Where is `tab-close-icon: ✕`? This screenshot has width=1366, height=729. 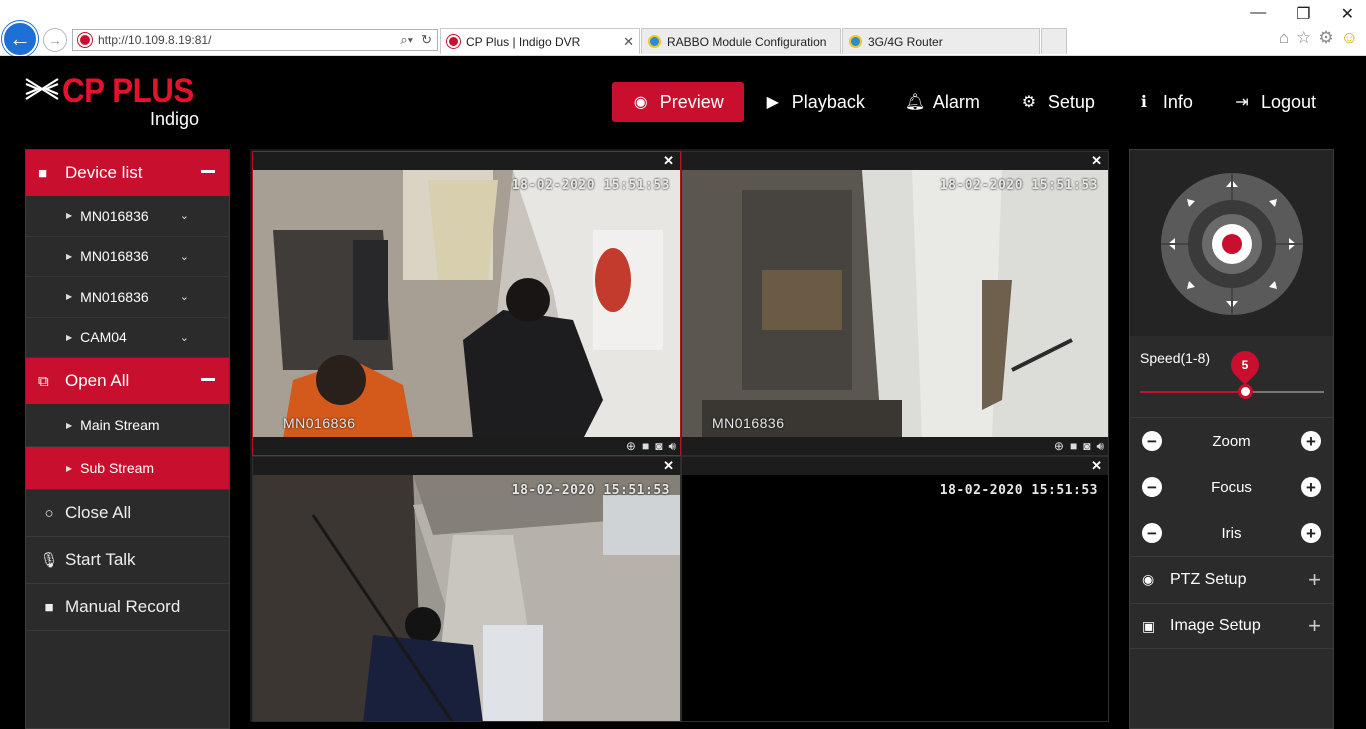
tab-close-icon: ✕ is located at coordinates (628, 42).